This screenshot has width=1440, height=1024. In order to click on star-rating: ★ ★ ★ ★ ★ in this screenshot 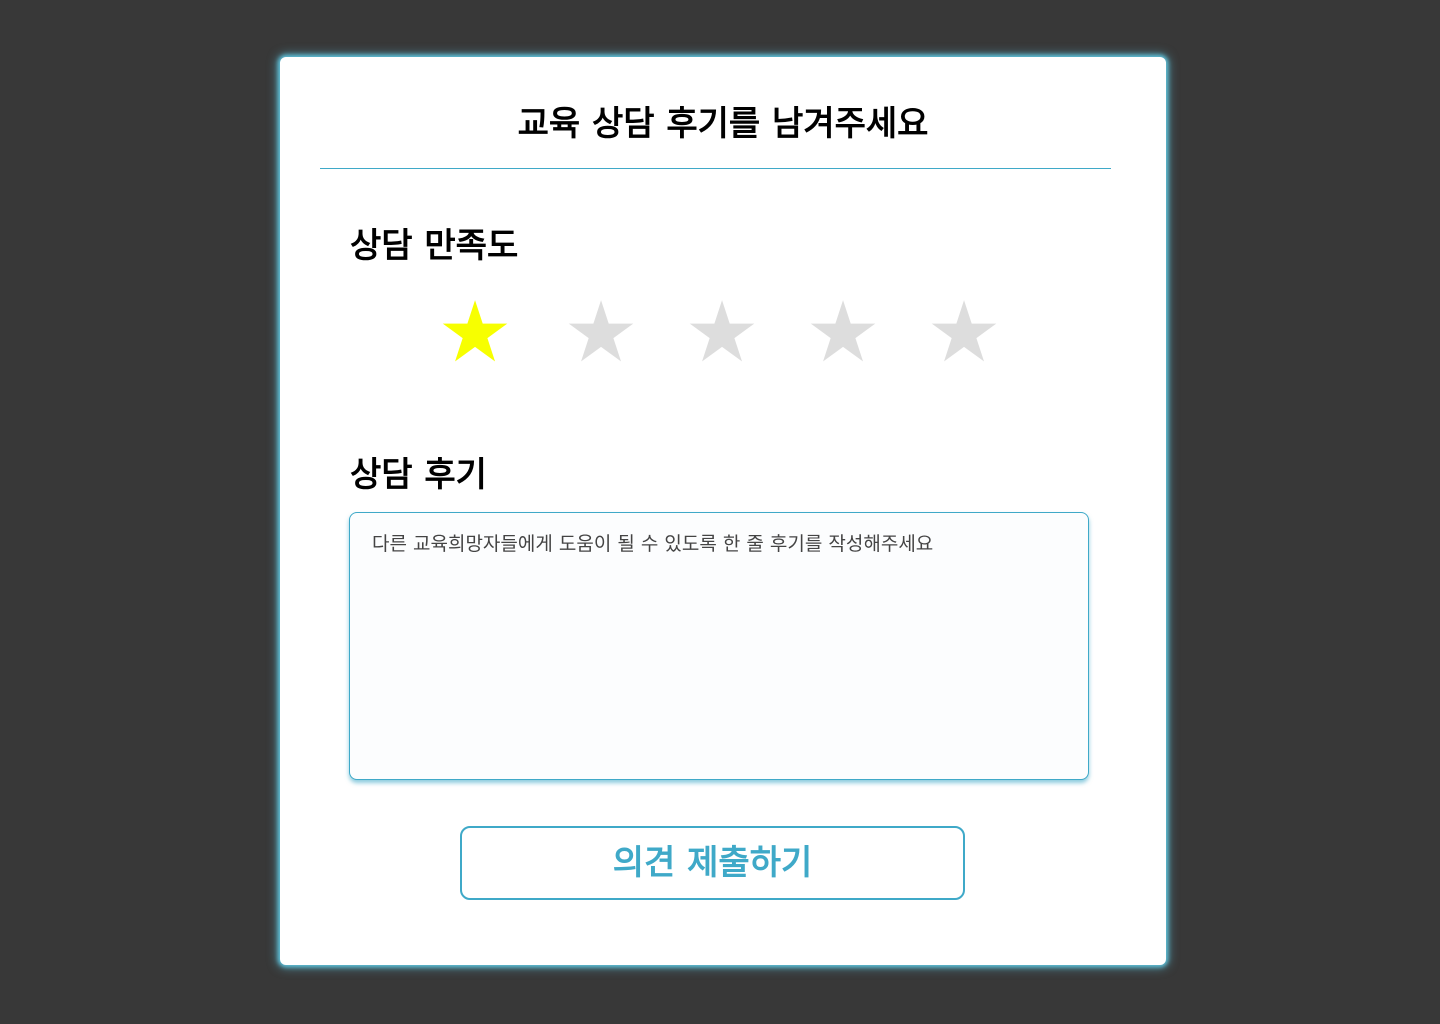, I will do `click(723, 332)`.